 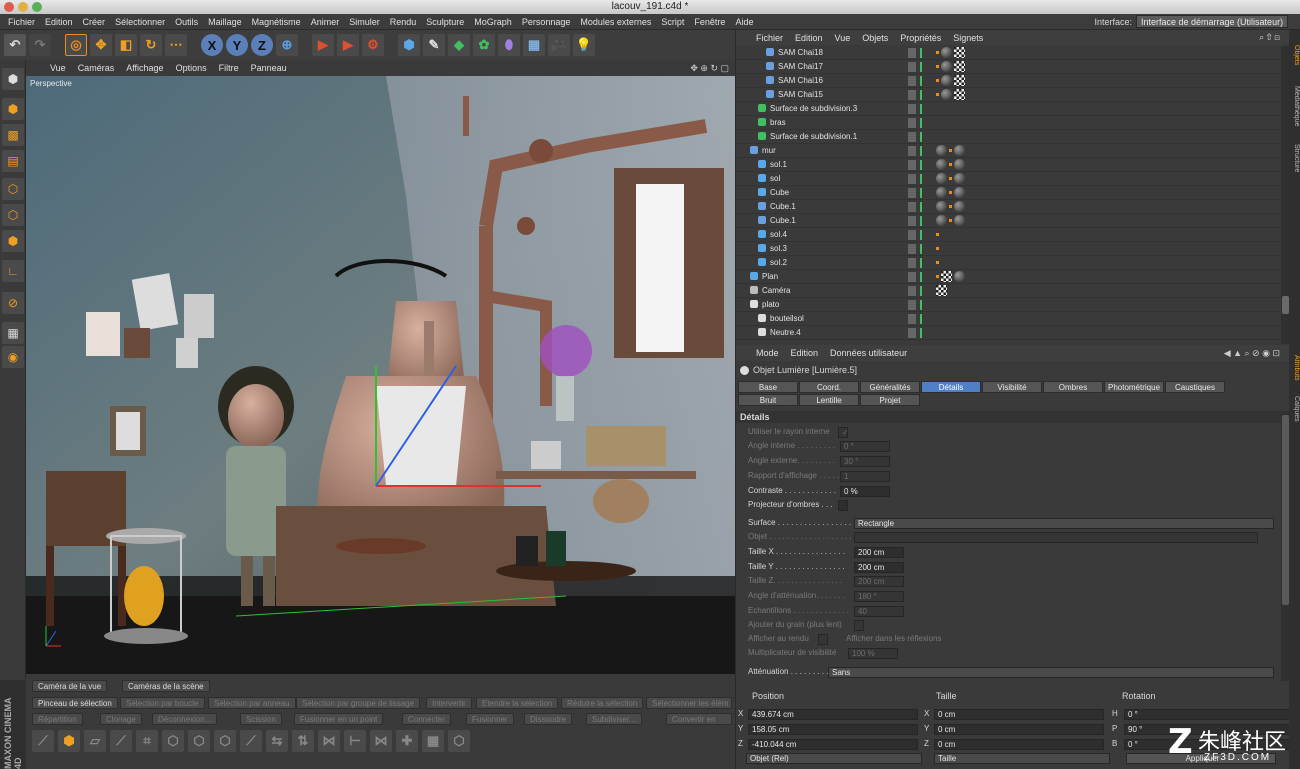 I want to click on object-row: Cube.1, so click(x=1008, y=207).